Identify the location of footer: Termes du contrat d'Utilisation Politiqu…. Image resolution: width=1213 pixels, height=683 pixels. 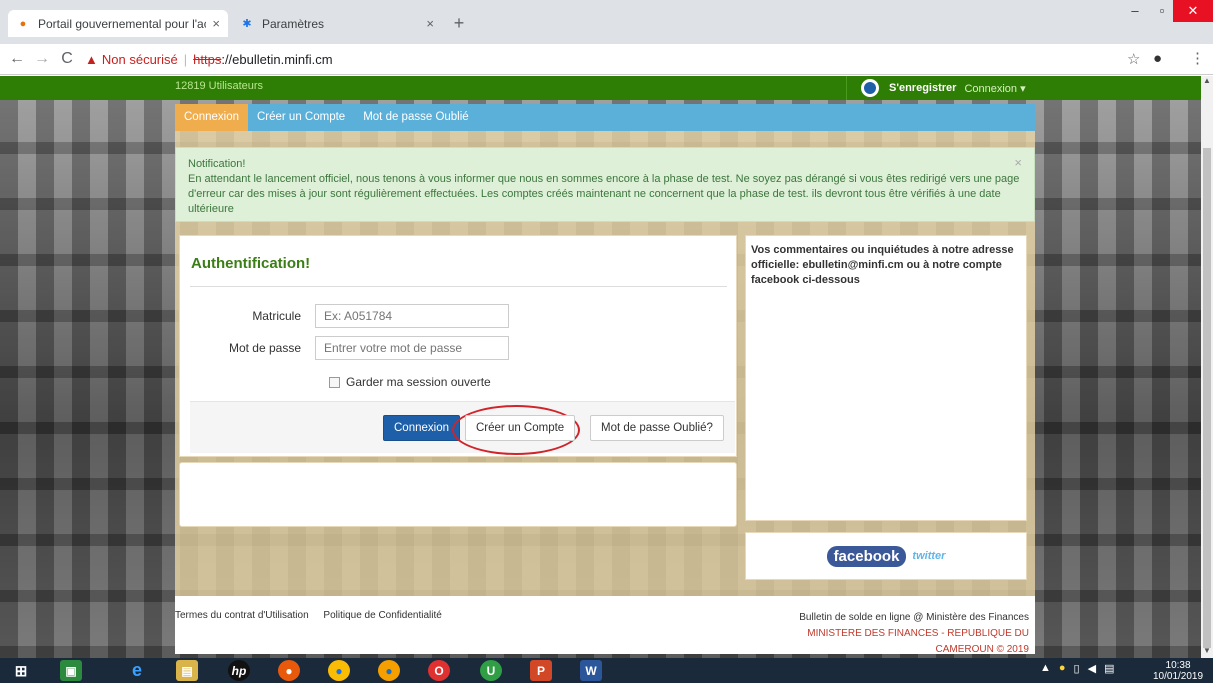
(605, 625).